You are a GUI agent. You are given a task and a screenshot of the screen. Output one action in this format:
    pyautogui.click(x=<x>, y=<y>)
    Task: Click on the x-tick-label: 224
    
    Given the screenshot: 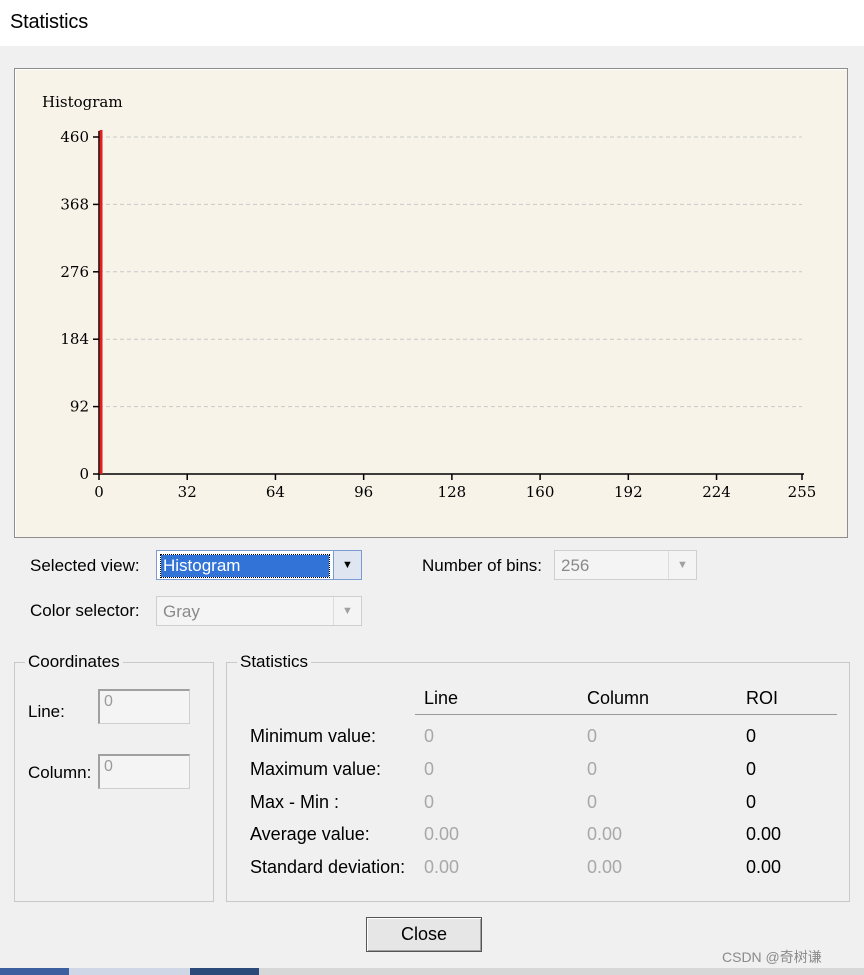 What is the action you would take?
    pyautogui.click(x=716, y=492)
    